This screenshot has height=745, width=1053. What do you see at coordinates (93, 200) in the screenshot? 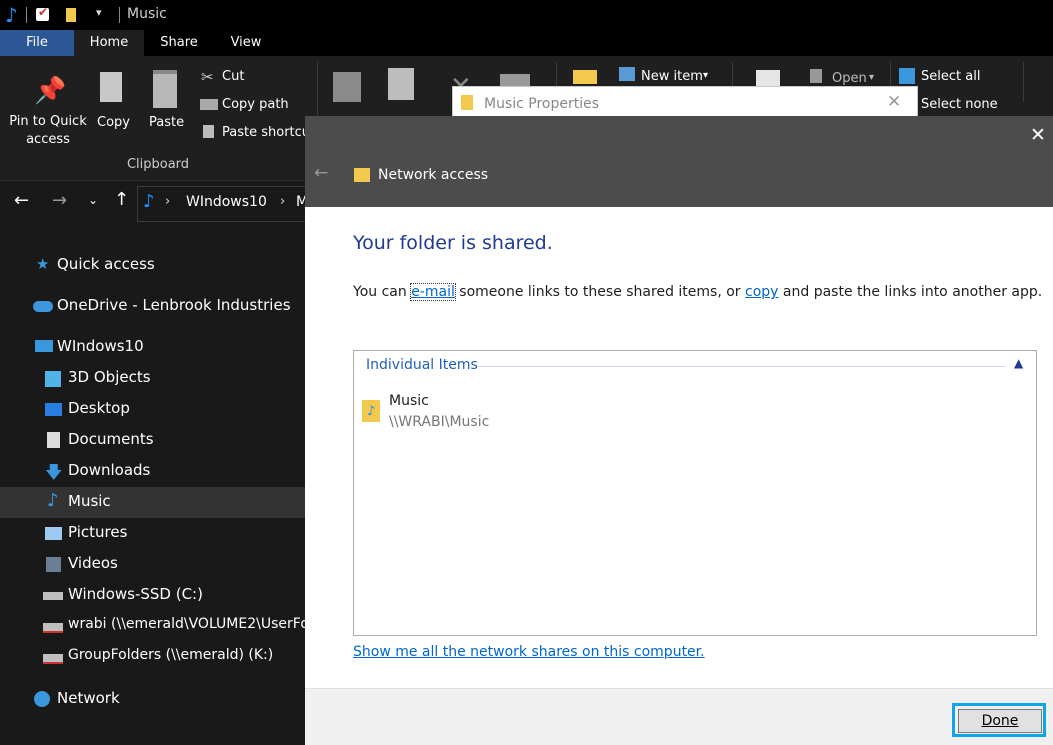
I see `recent-locations-icon: ⌄` at bounding box center [93, 200].